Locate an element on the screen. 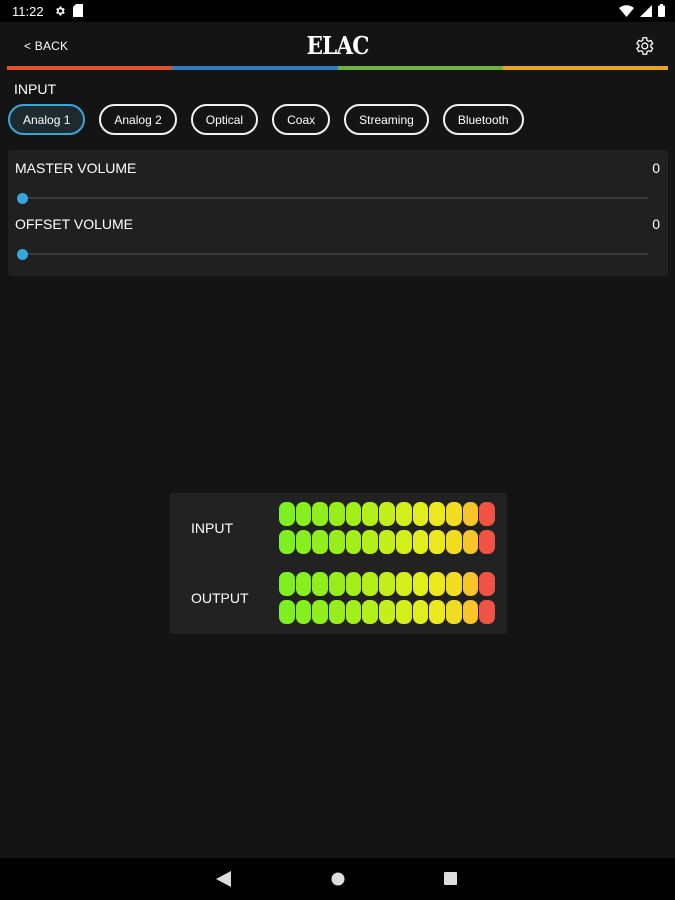 This screenshot has width=675, height=900. input-option-optical: Optical is located at coordinates (224, 119).